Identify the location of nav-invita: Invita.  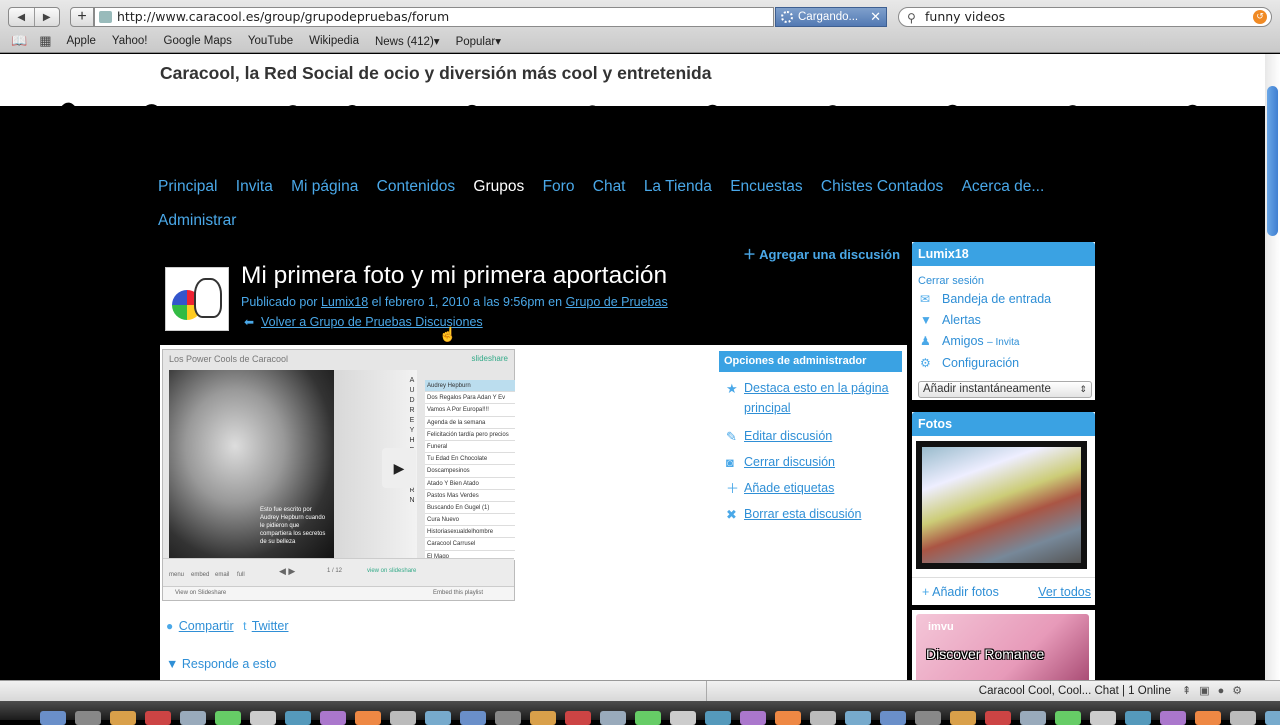
(254, 187).